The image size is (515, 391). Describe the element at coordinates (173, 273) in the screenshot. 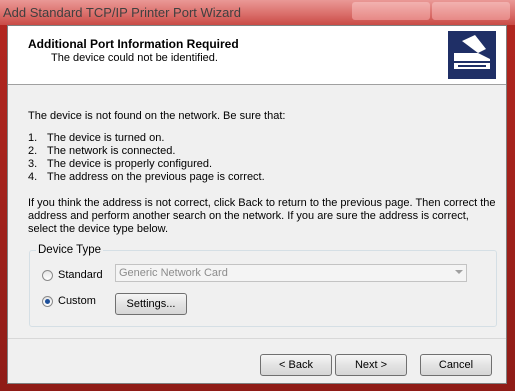

I see `standard-device-value: Generic Network Card` at that location.